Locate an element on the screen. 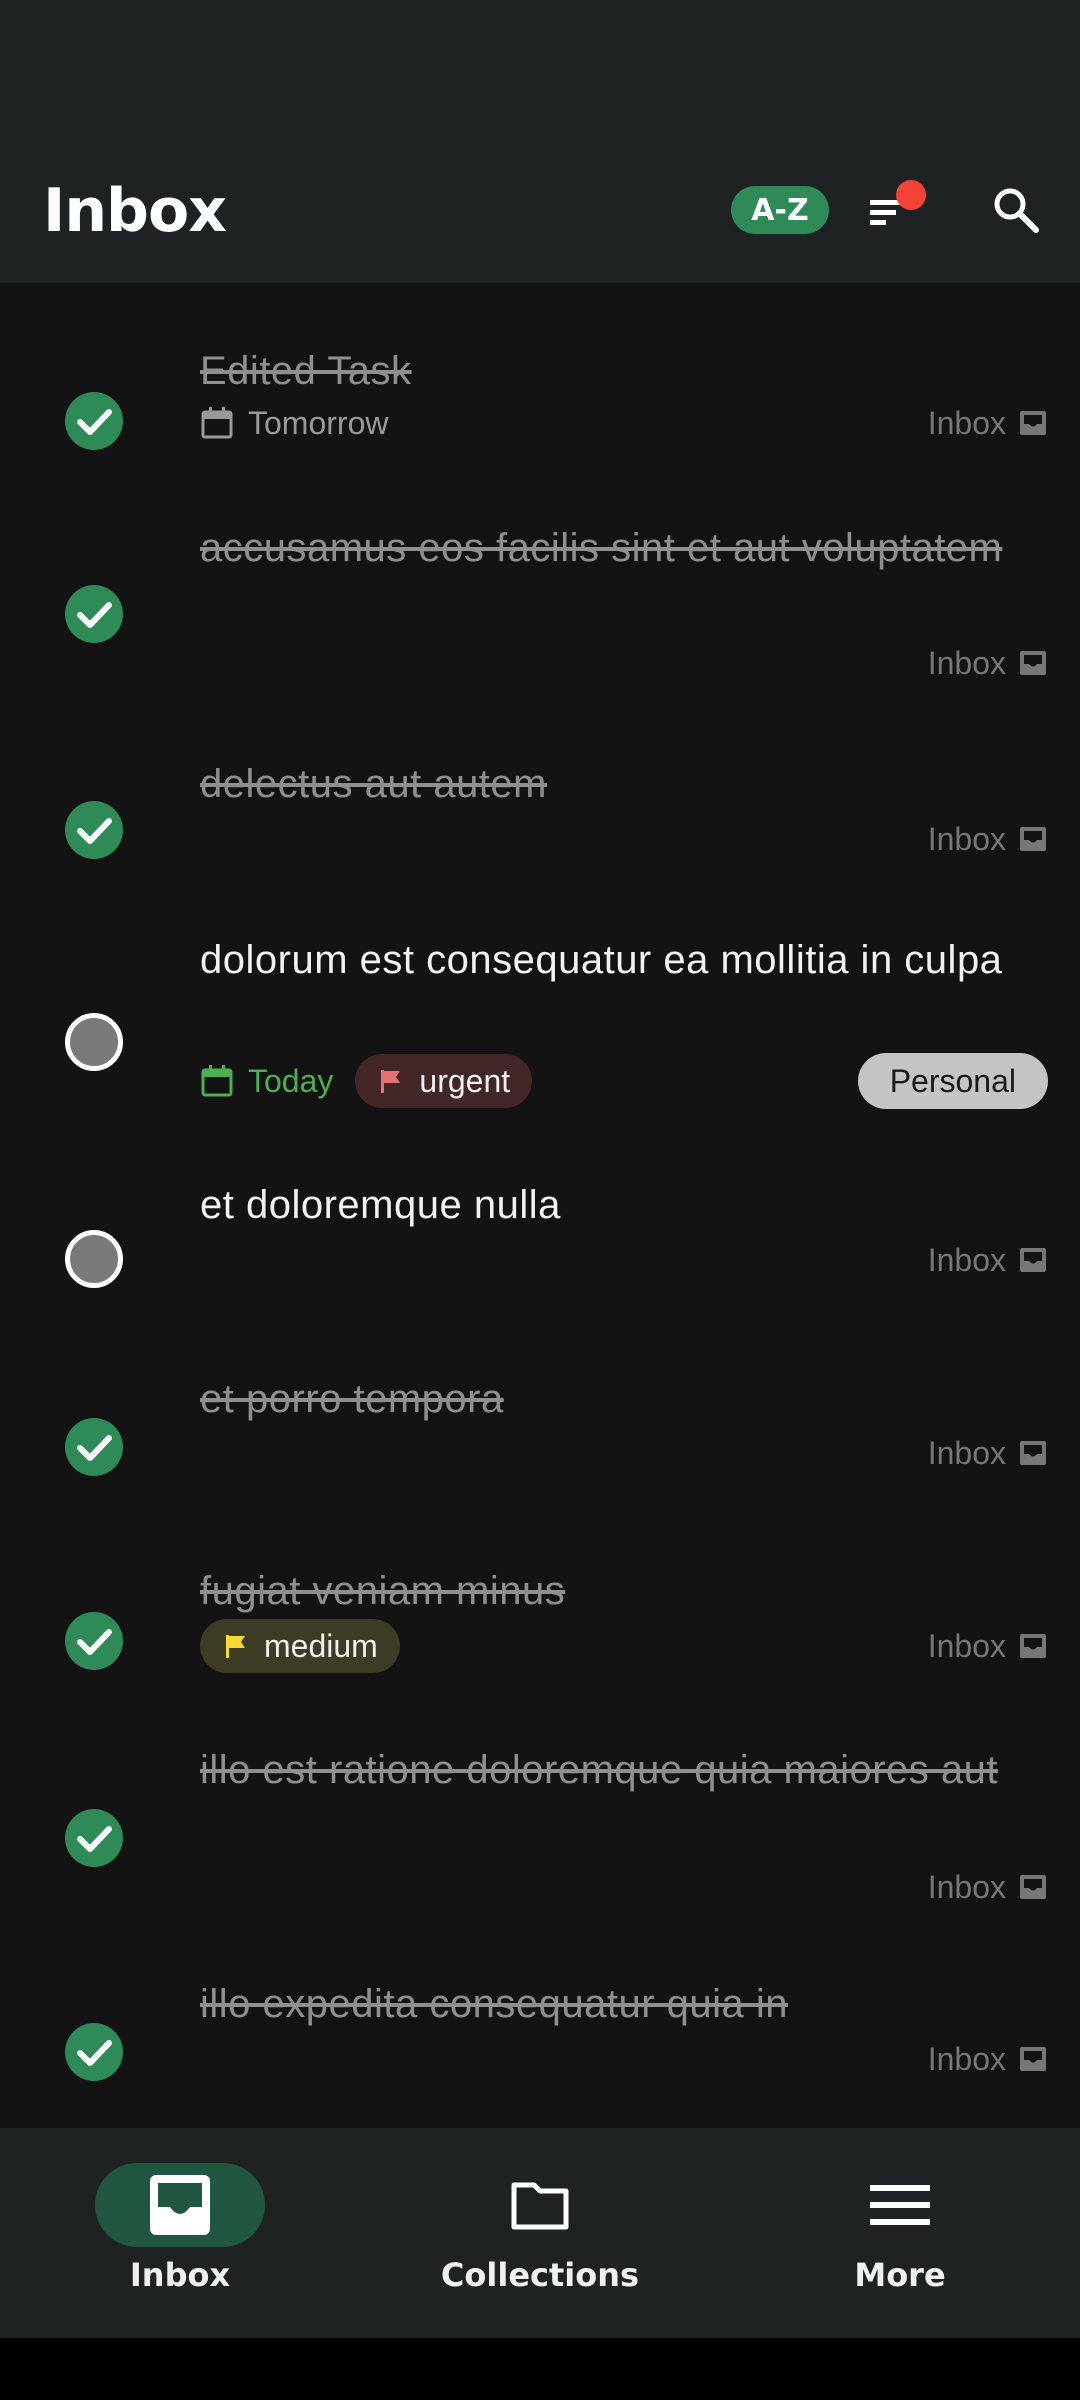 This screenshot has width=1080, height=2400. search-button is located at coordinates (1016, 210).